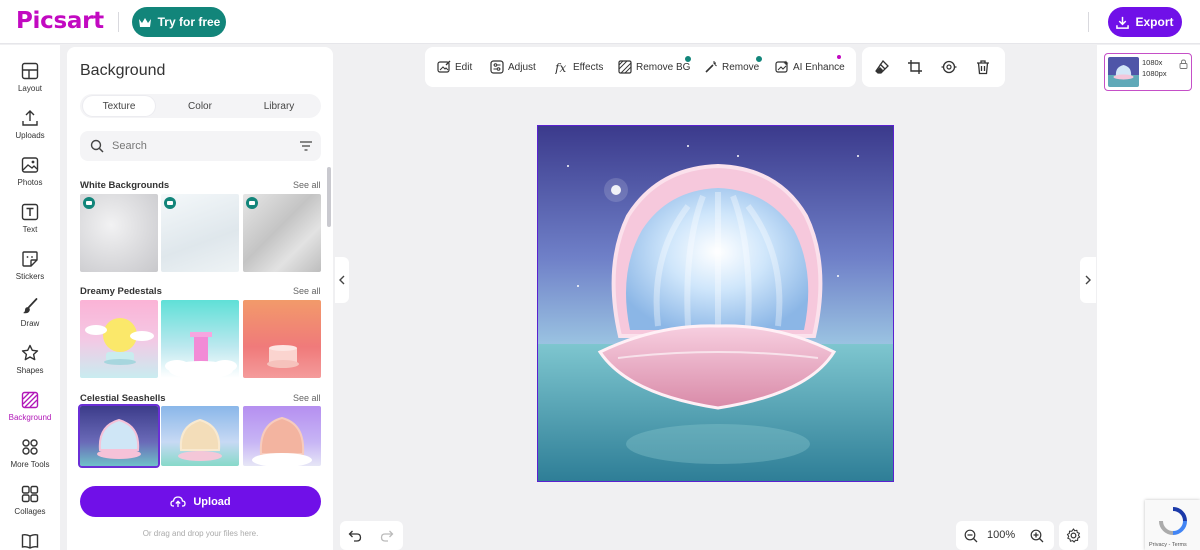  Describe the element at coordinates (1073, 535) in the screenshot. I see `settings-button` at that location.